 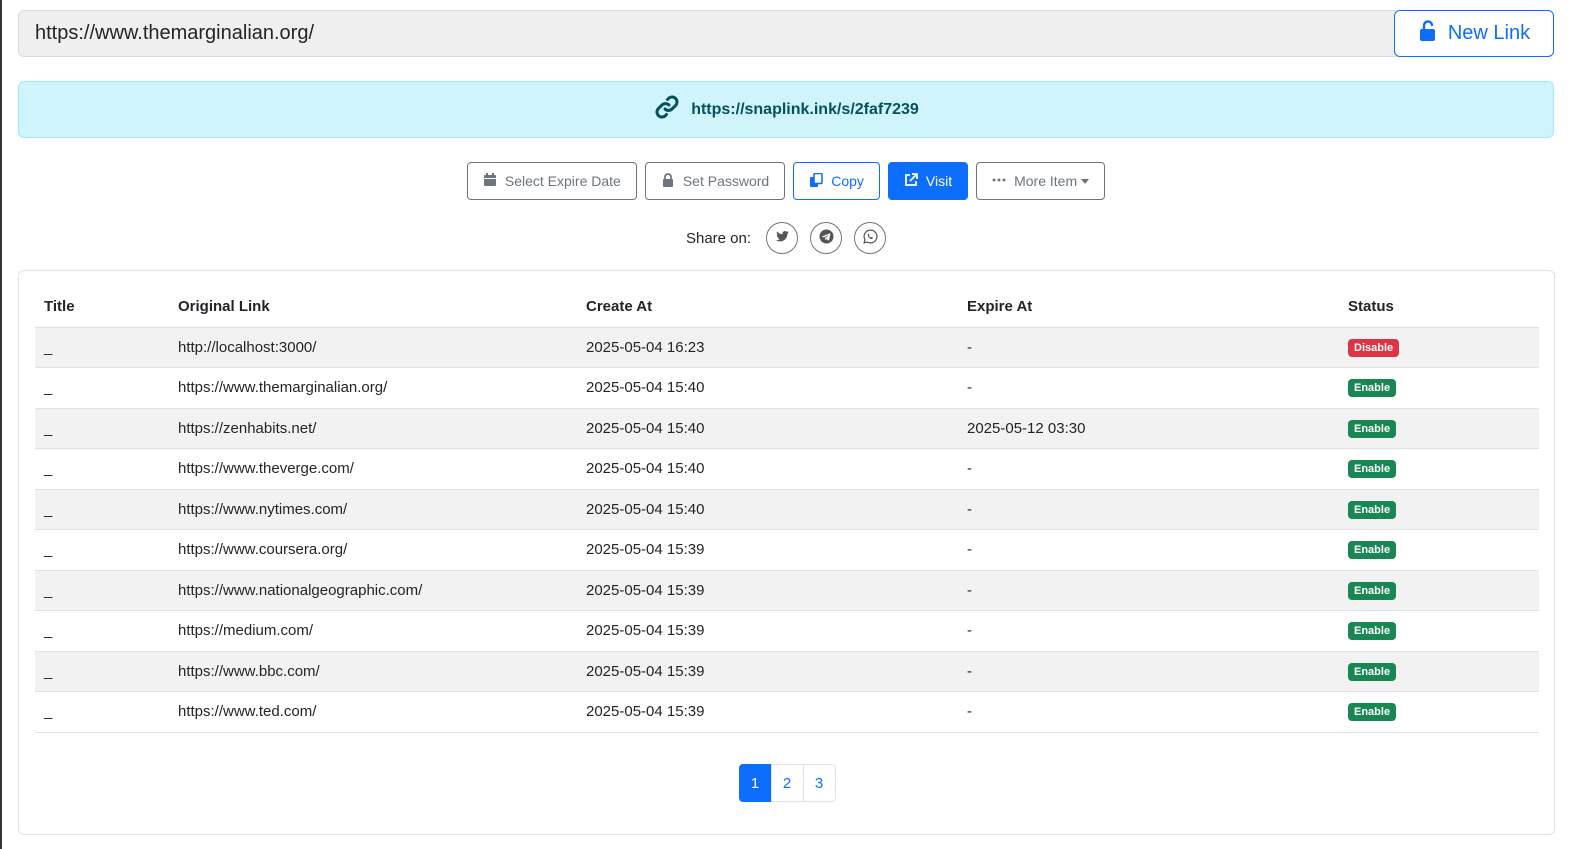 I want to click on cell-original-link: https://www.nationalgeographic.com/, so click(x=373, y=590).